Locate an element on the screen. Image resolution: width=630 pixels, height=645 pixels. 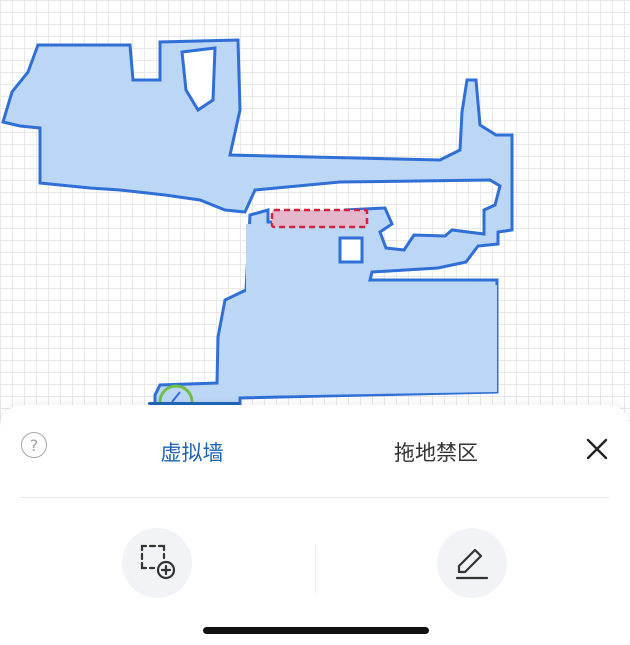
tab-no-mop-zone: 拖地禁区 is located at coordinates (436, 453).